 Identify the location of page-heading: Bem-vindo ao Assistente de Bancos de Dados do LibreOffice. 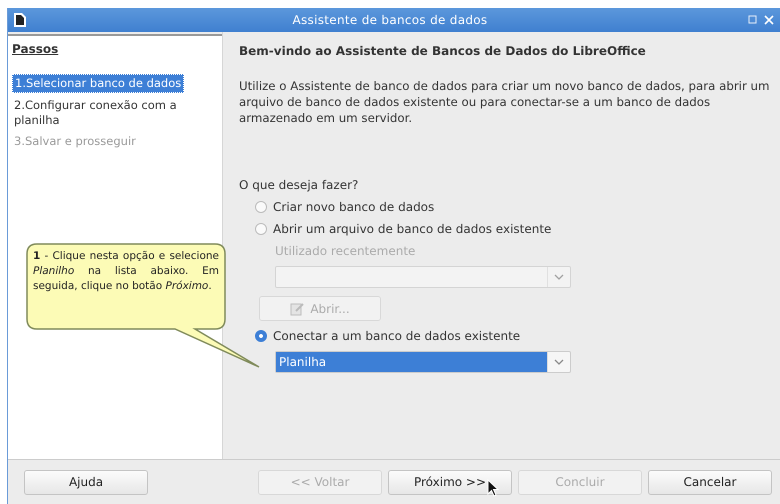
(443, 51).